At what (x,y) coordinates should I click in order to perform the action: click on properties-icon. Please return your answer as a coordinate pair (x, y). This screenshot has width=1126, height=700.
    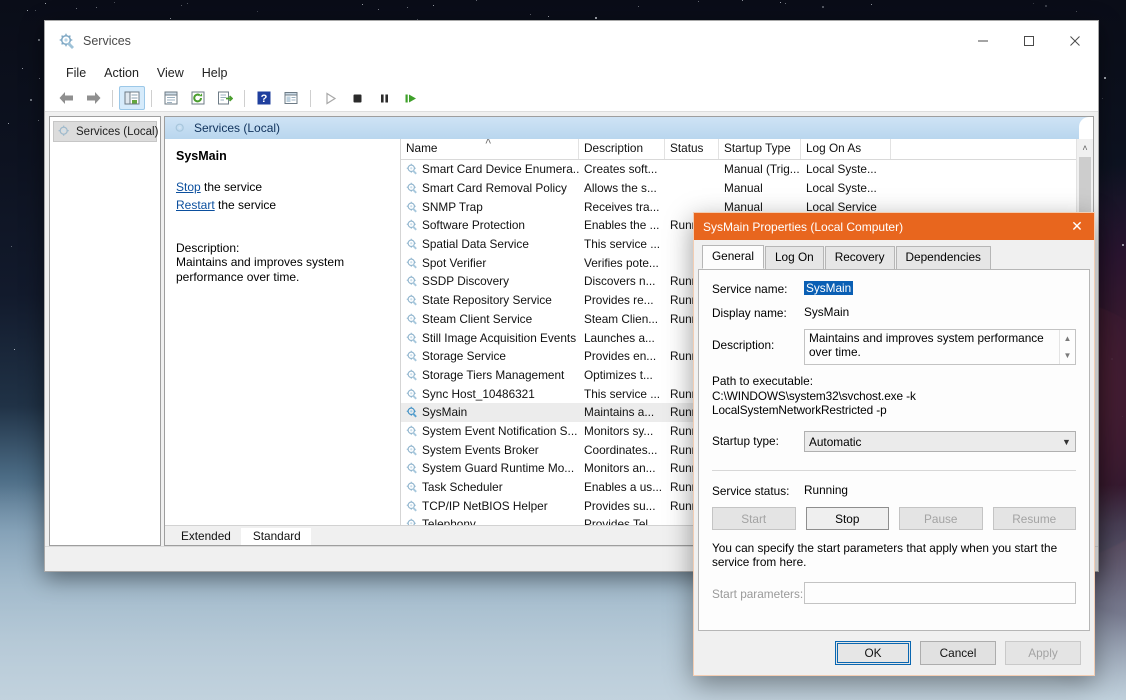
    Looking at the image, I should click on (171, 98).